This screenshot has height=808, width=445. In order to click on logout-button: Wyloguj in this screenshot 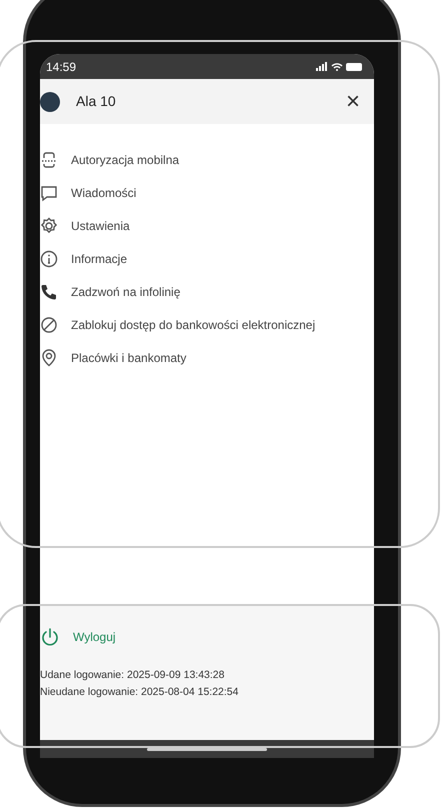, I will do `click(78, 637)`.